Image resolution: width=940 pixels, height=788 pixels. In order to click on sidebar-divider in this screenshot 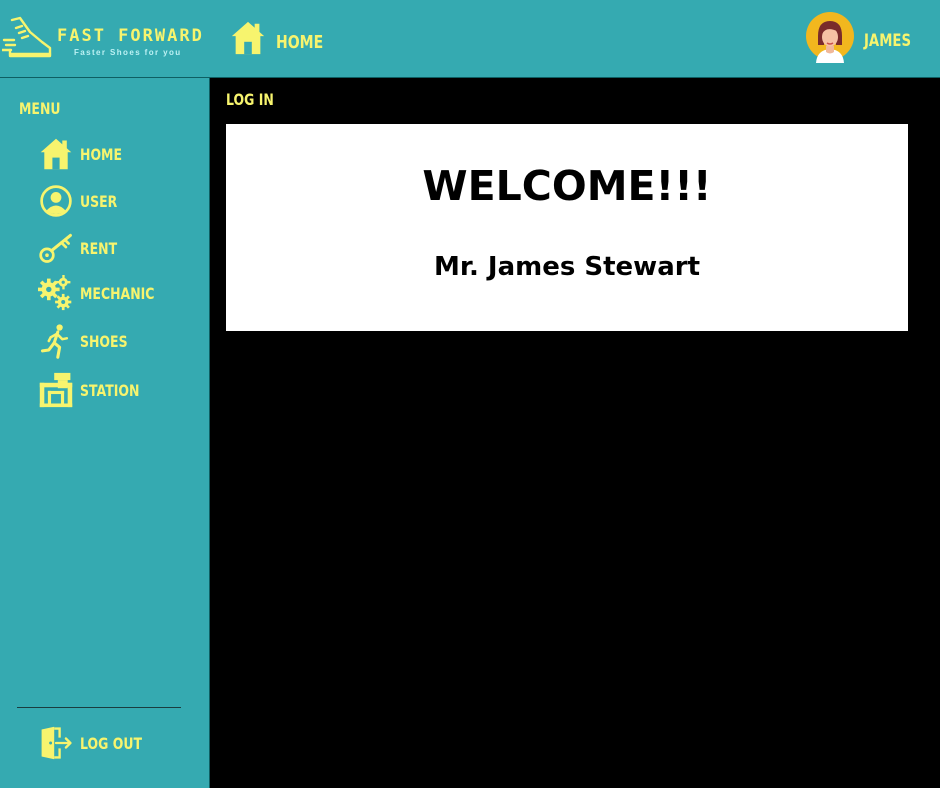, I will do `click(99, 707)`.